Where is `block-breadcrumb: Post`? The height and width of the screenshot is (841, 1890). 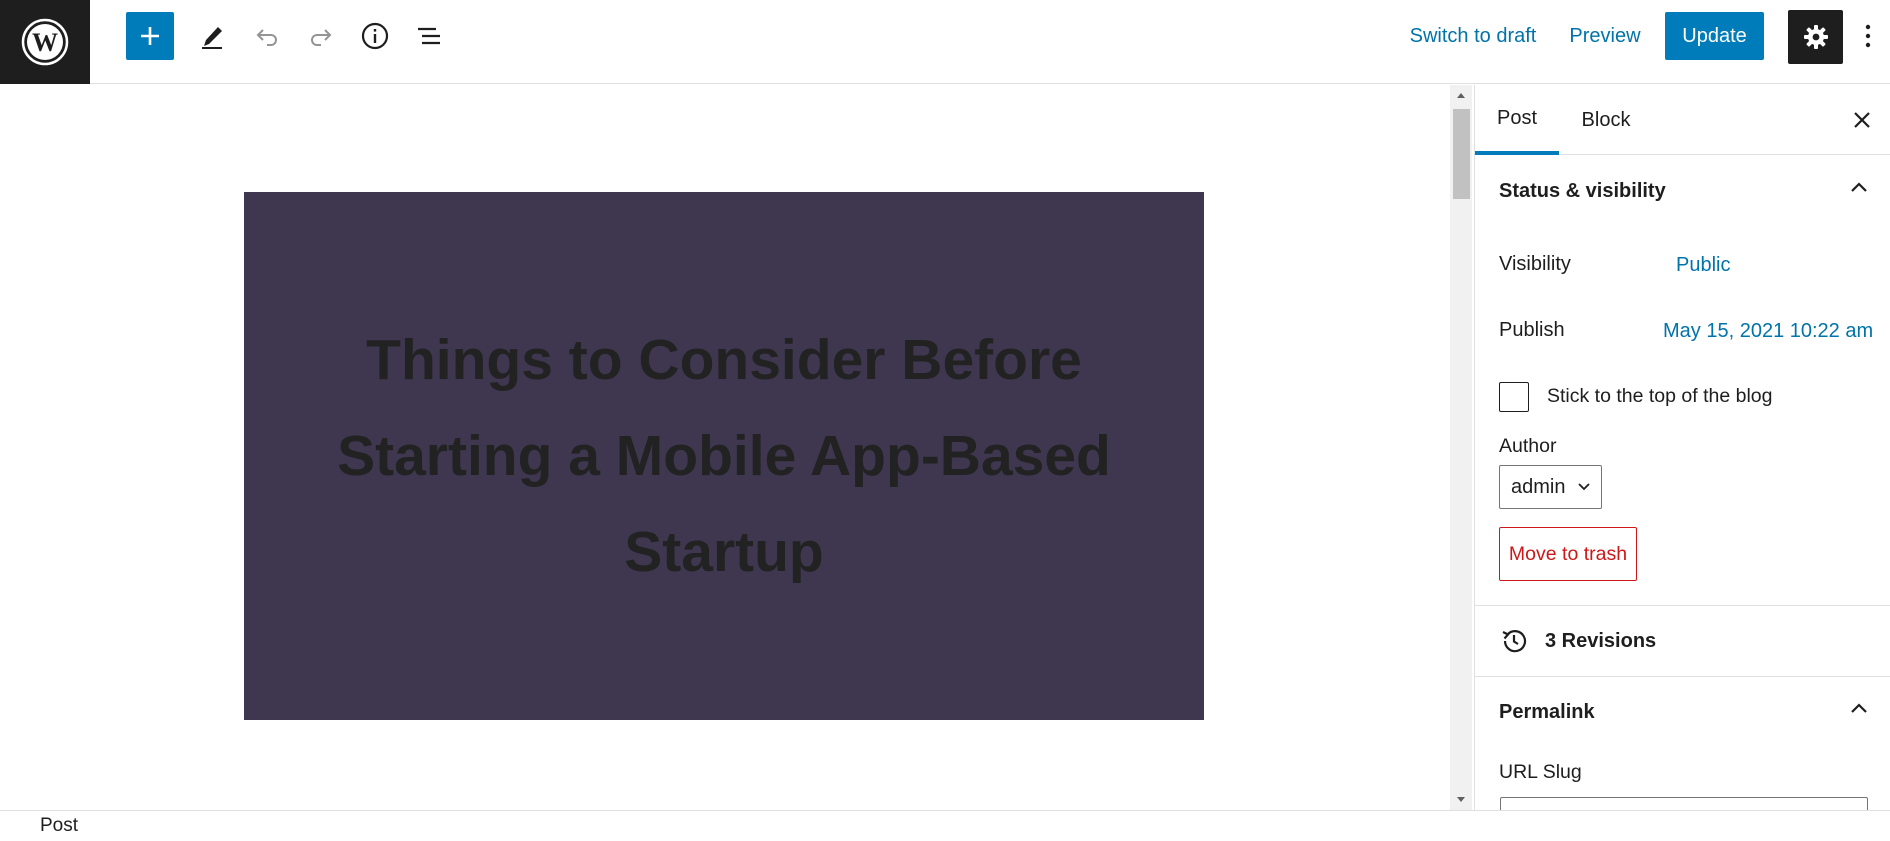 block-breadcrumb: Post is located at coordinates (945, 825).